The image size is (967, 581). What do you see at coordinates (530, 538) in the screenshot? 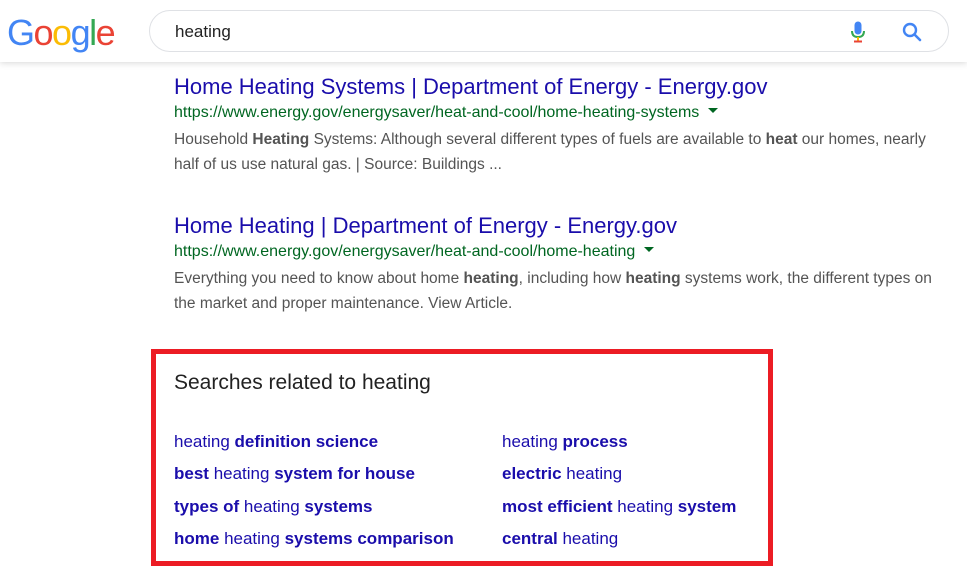
I see `bold-text: central` at bounding box center [530, 538].